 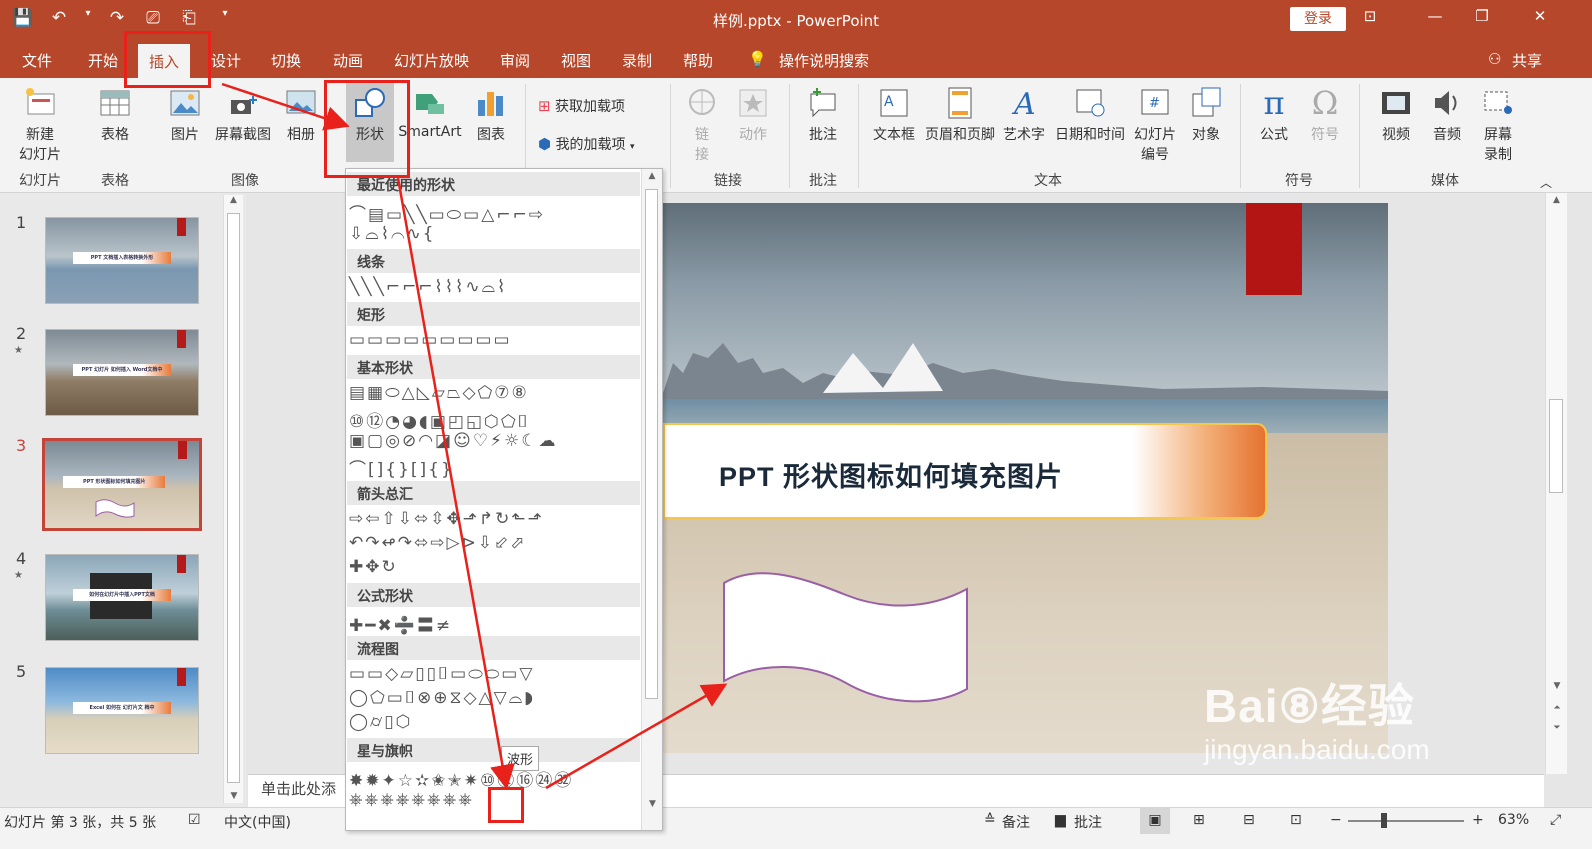 I want to click on picture-button: 图片, so click(x=185, y=115).